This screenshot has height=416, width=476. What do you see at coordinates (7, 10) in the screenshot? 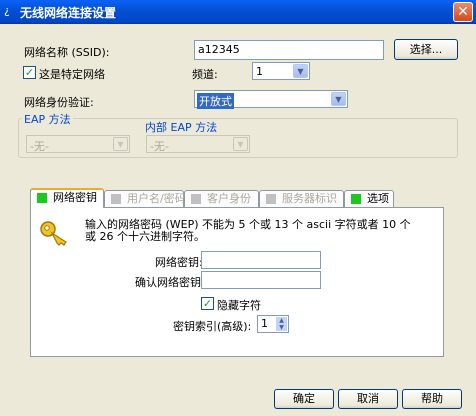
I see `app-icon: ¿` at bounding box center [7, 10].